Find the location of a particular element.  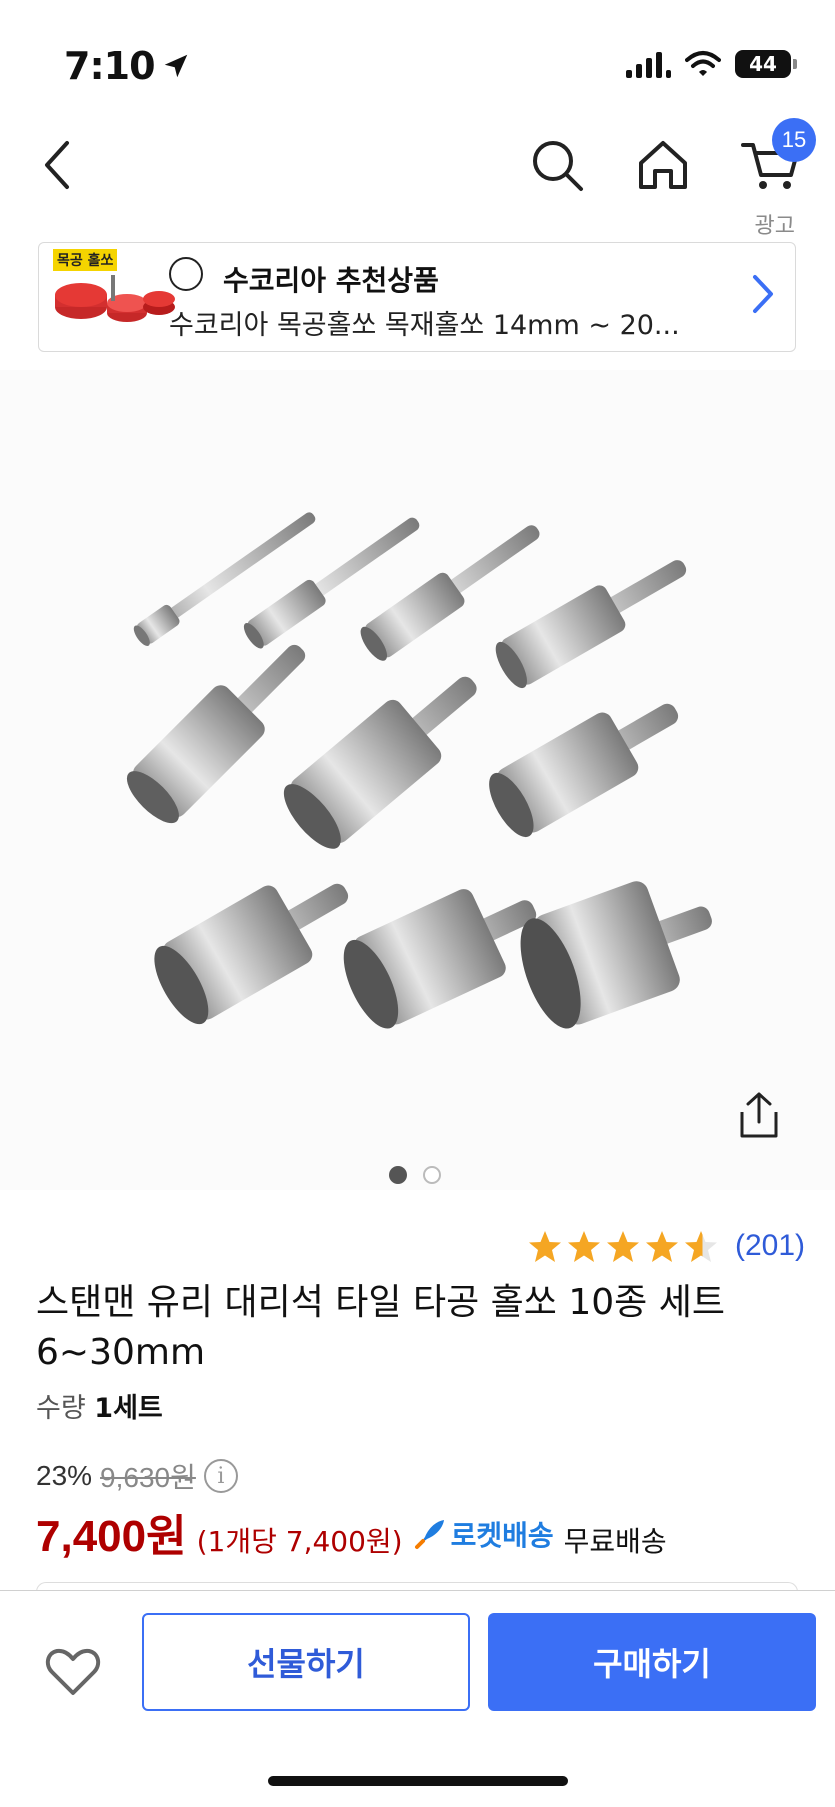

page-dot is located at coordinates (432, 1175).